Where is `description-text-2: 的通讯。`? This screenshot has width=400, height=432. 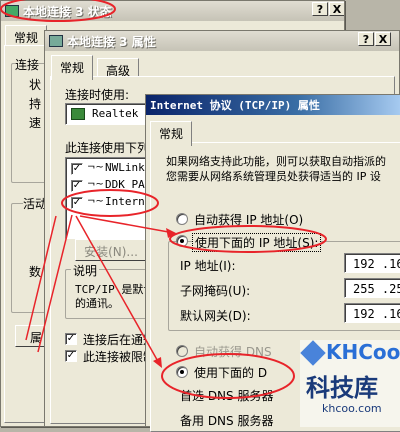 description-text-2: 的通讯。 is located at coordinates (97, 303).